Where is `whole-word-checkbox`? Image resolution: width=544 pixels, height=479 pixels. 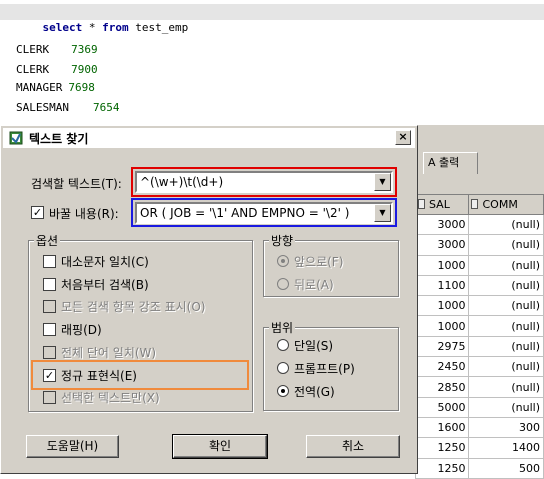
whole-word-checkbox is located at coordinates (49, 352).